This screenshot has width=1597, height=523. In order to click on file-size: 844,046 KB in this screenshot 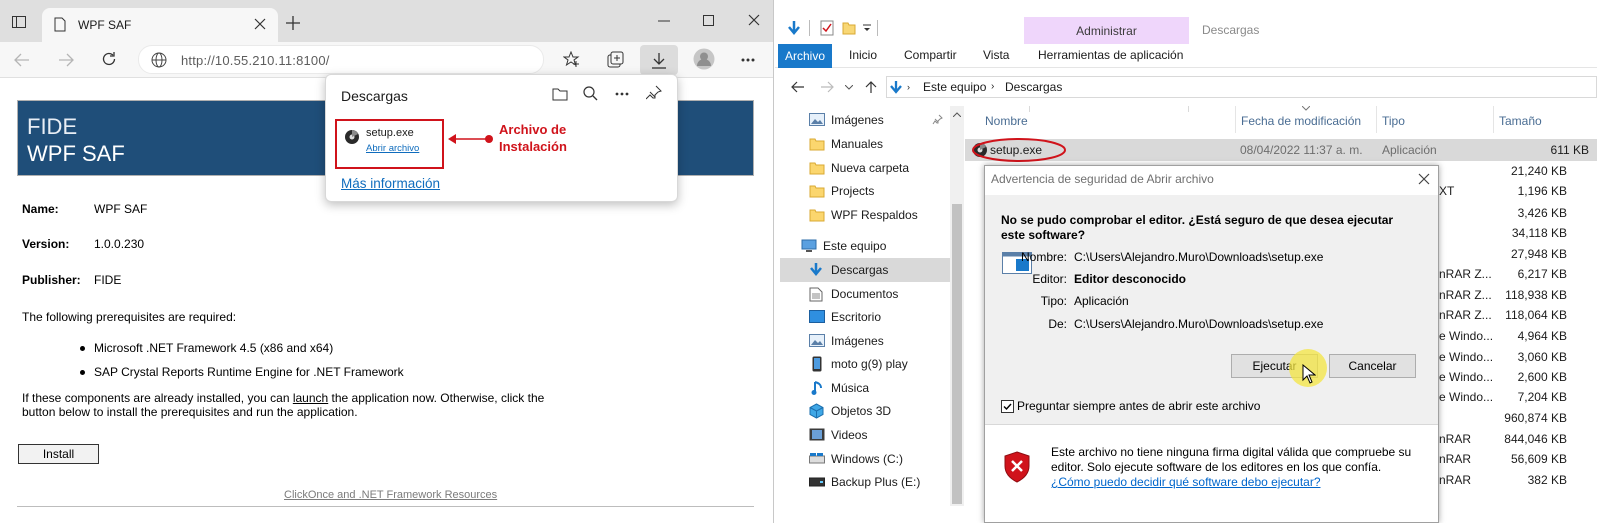, I will do `click(1535, 439)`.